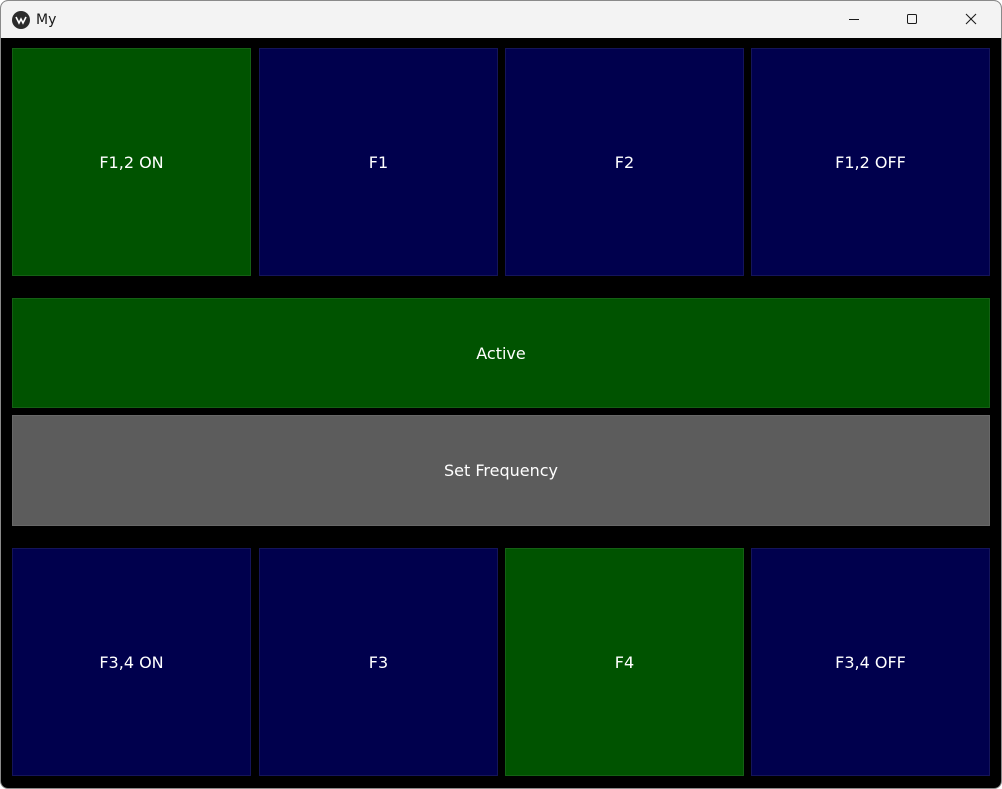 The height and width of the screenshot is (789, 1002). Describe the element at coordinates (501, 470) in the screenshot. I see `set-frequency-button: Set Frequency` at that location.